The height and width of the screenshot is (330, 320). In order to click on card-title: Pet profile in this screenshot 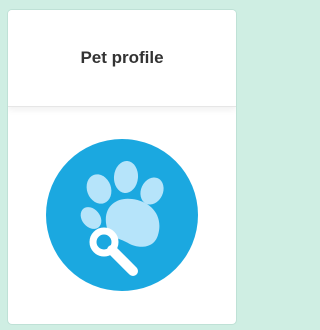, I will do `click(122, 57)`.